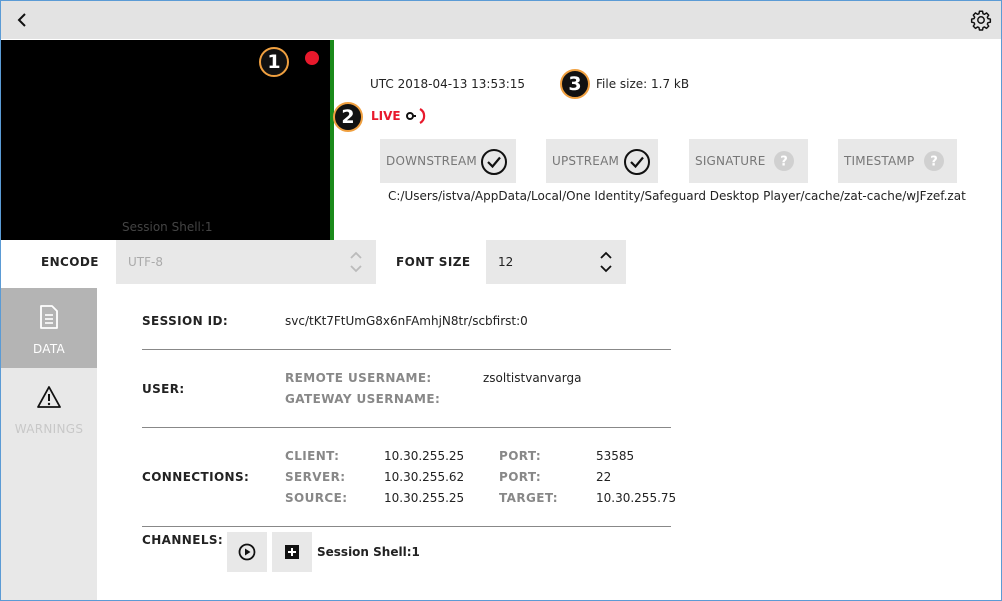  I want to click on remote-username-label: REMOTE USERNAME:, so click(358, 378).